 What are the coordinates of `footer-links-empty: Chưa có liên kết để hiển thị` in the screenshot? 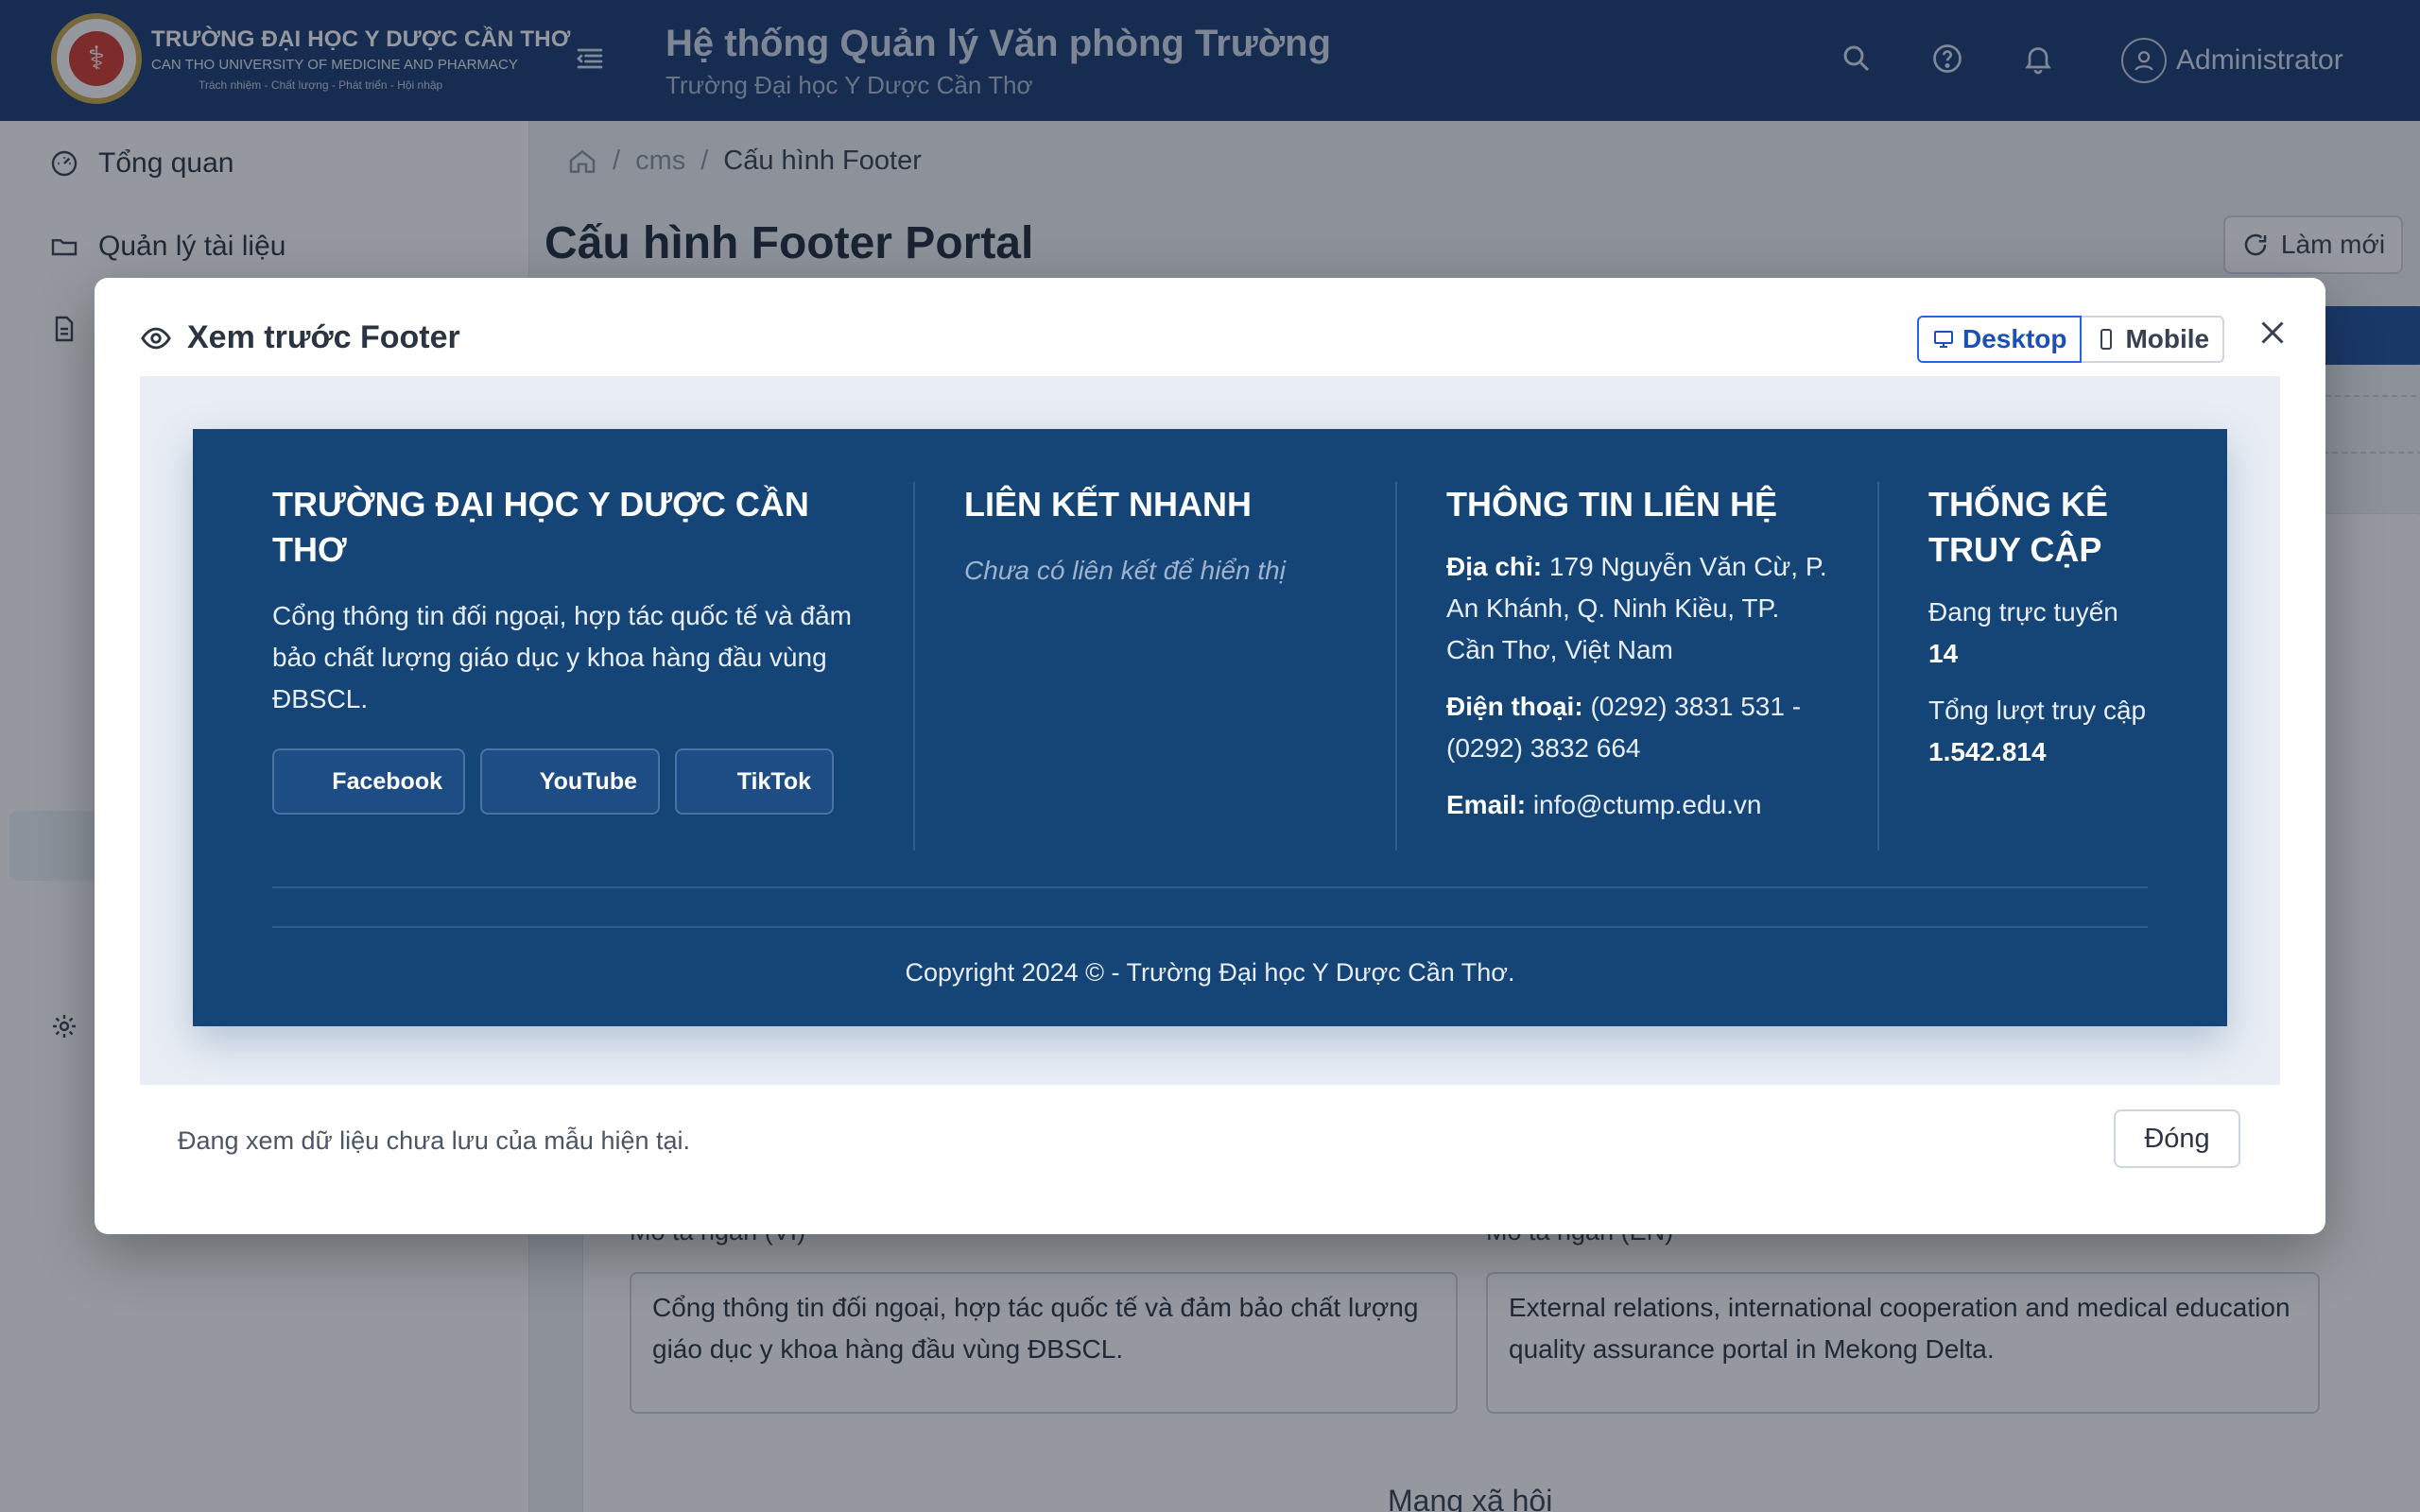 It's located at (1125, 570).